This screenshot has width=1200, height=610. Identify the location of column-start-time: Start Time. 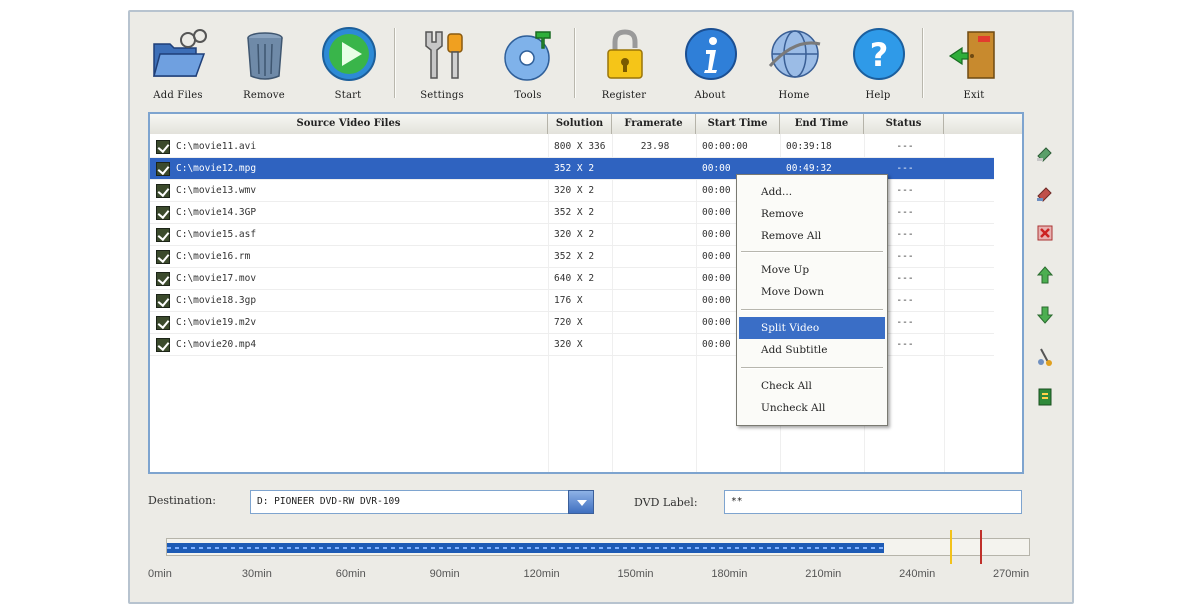
(738, 124).